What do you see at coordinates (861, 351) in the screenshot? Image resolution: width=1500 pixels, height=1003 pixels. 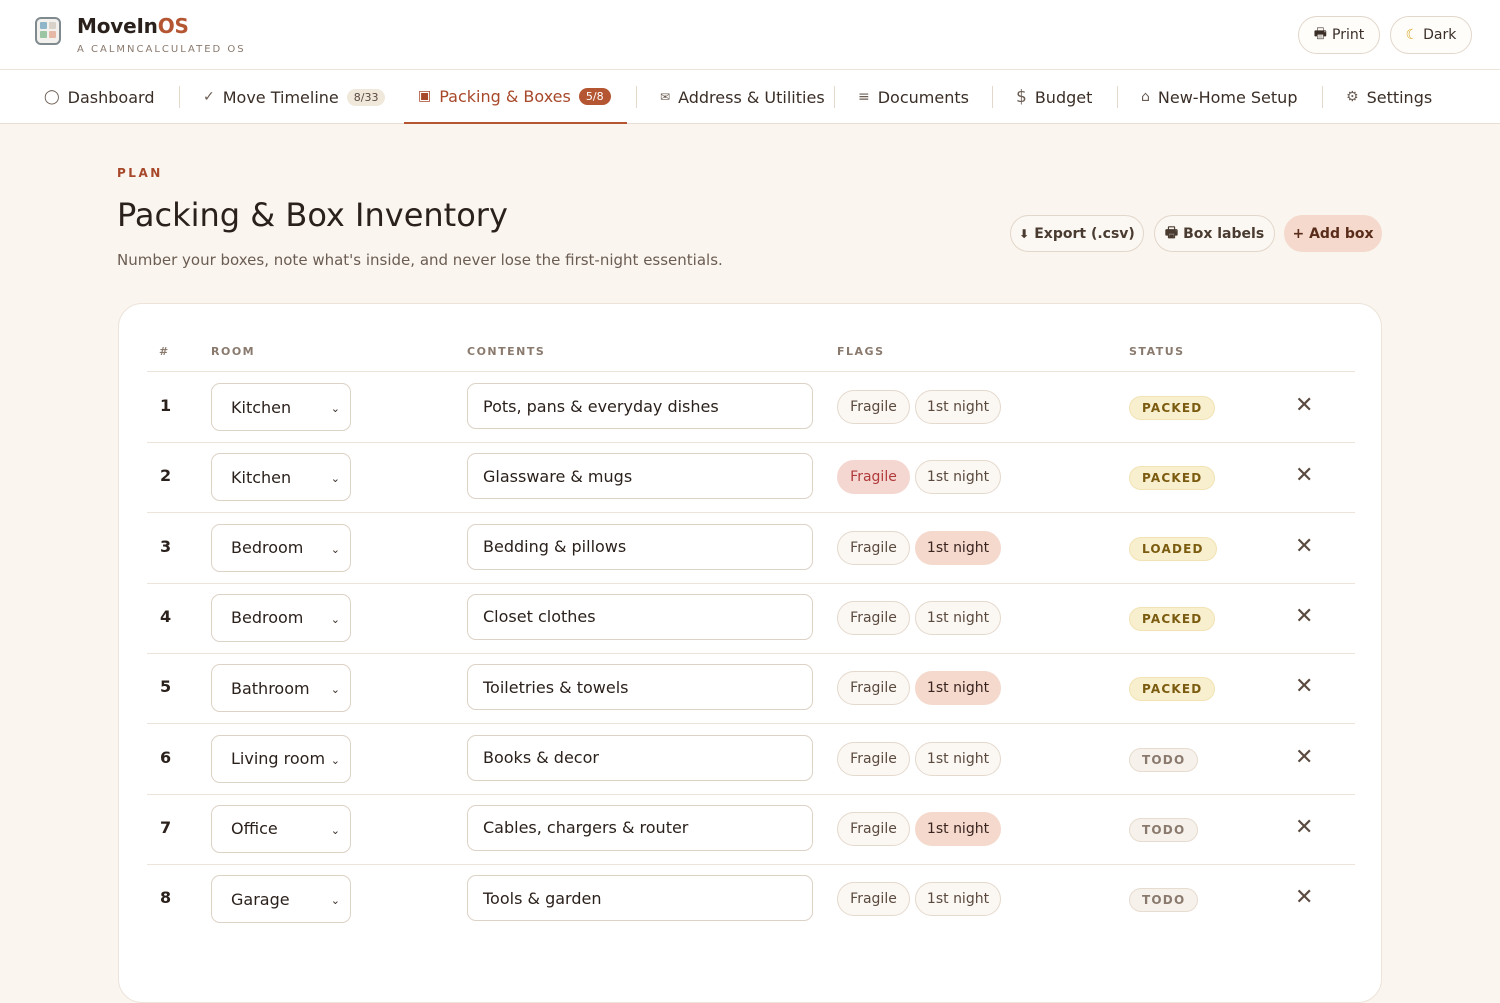 I see `col-header-flags: FLAGS` at bounding box center [861, 351].